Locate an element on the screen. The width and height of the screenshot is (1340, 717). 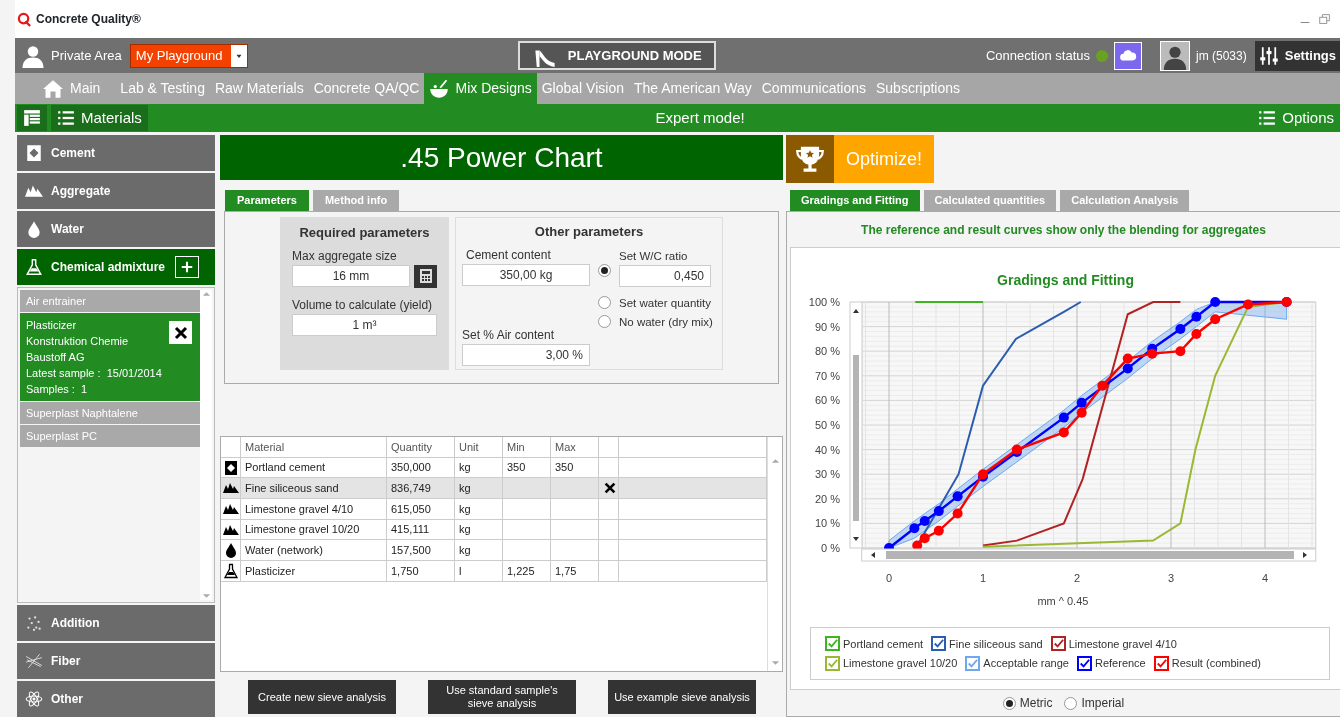
column-header: Unit is located at coordinates (479, 447).